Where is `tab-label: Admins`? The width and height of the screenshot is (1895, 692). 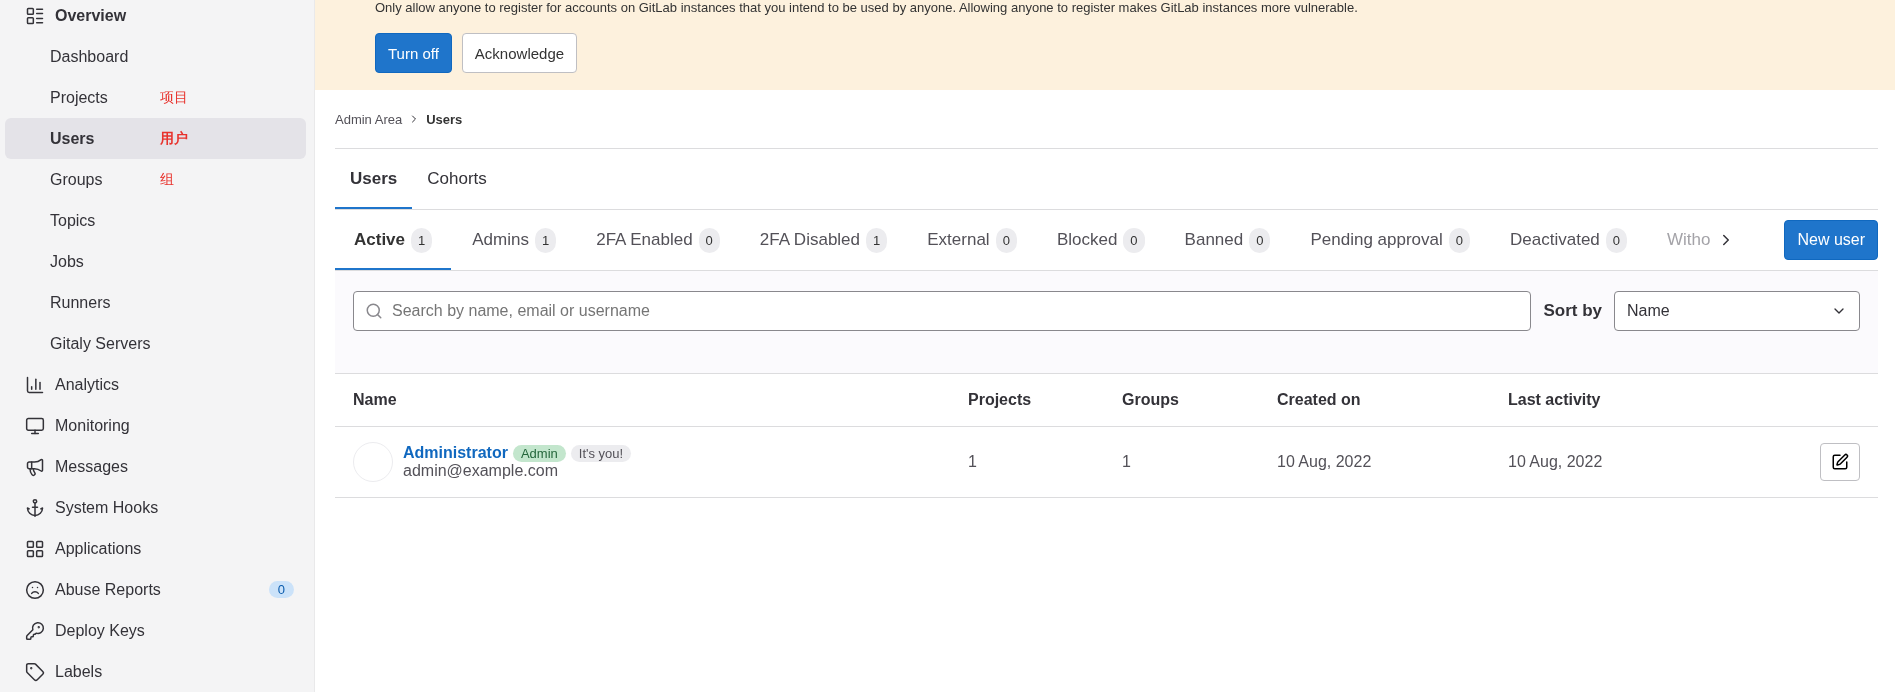
tab-label: Admins is located at coordinates (500, 240).